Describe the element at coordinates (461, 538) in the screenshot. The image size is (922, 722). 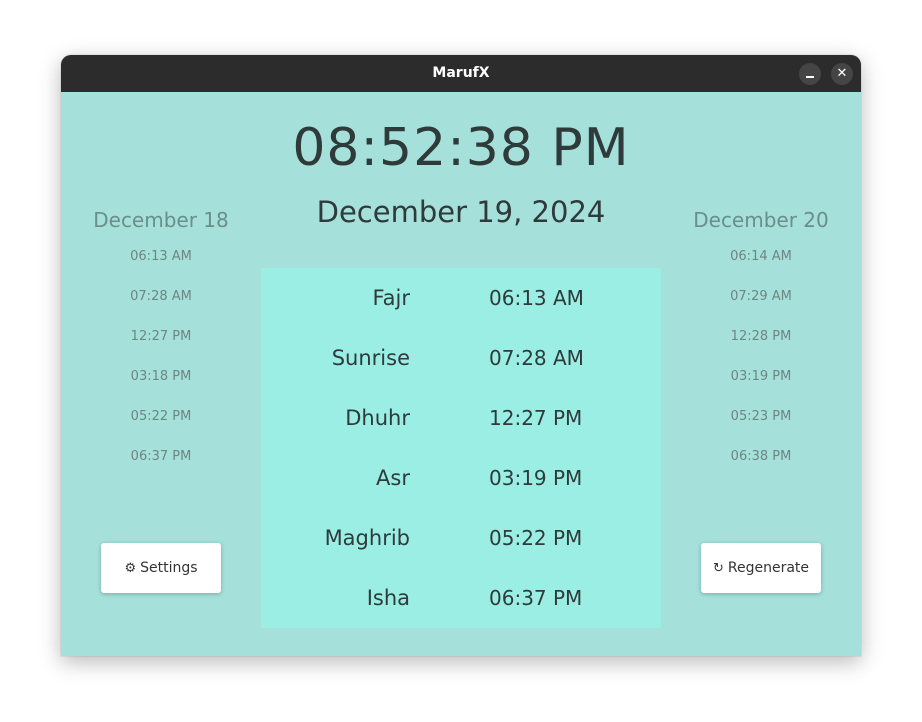
I see `prayer-row-maghrib: Maghrib 05:22 PM` at that location.